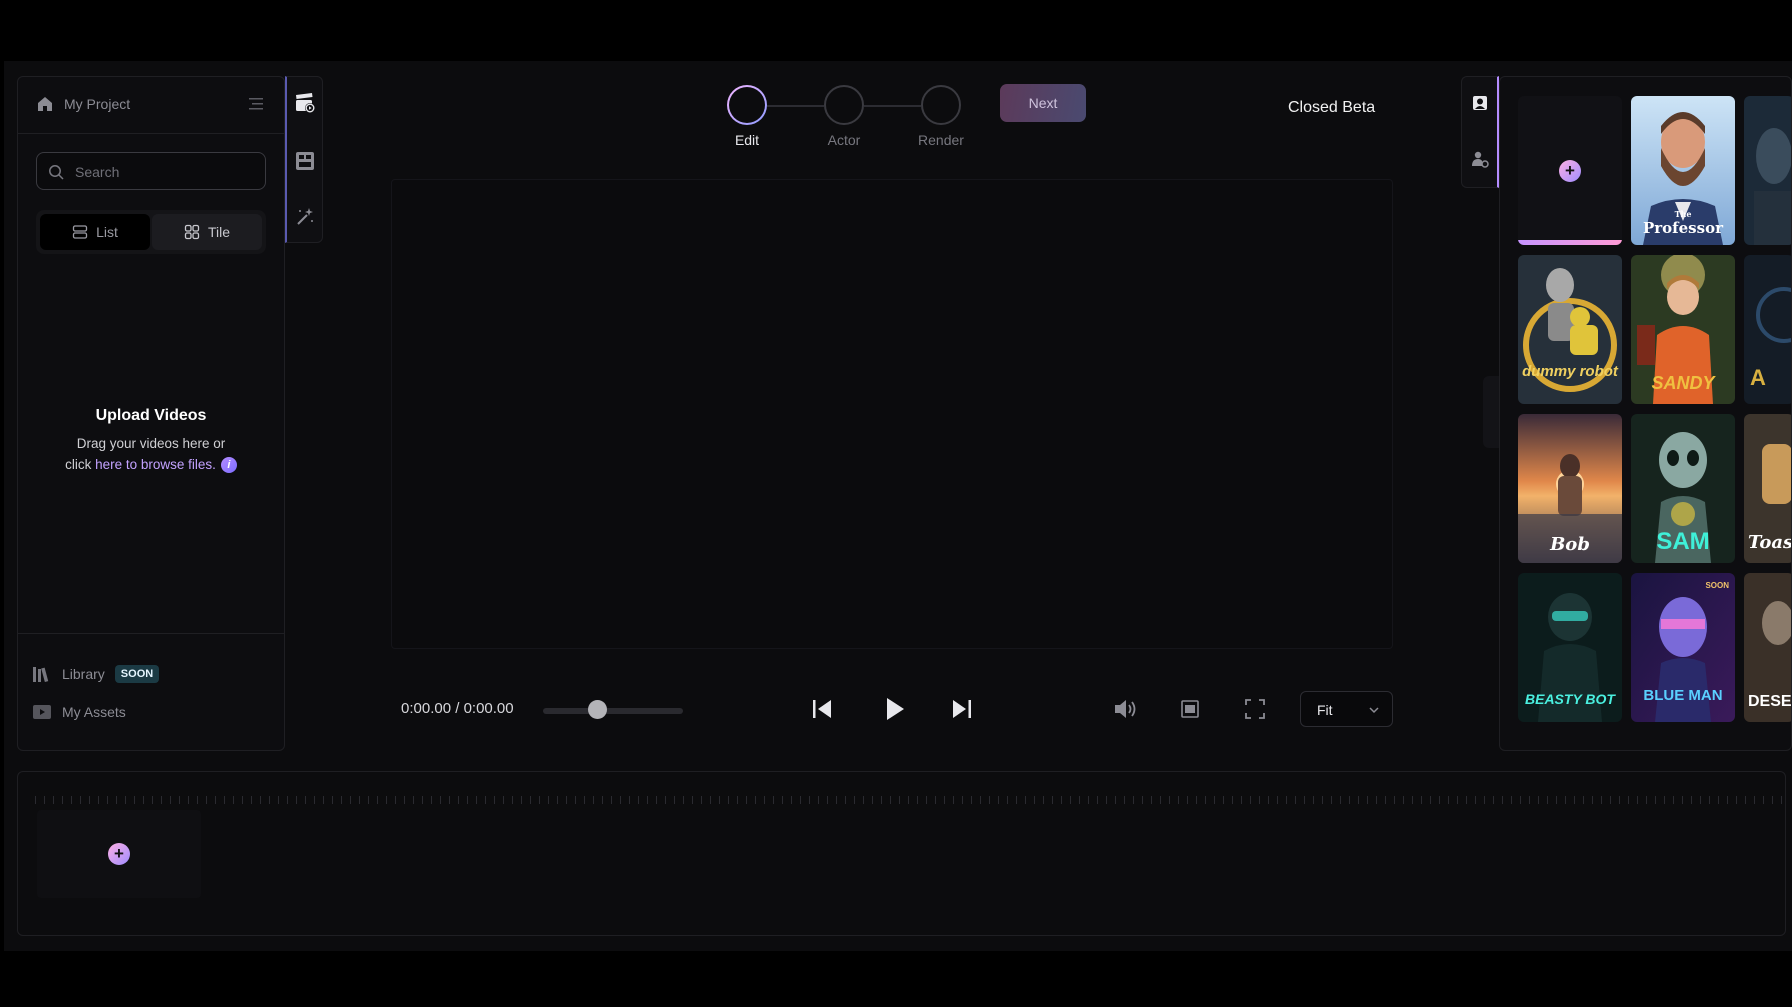  Describe the element at coordinates (305, 217) in the screenshot. I see `magic-wand-icon` at that location.